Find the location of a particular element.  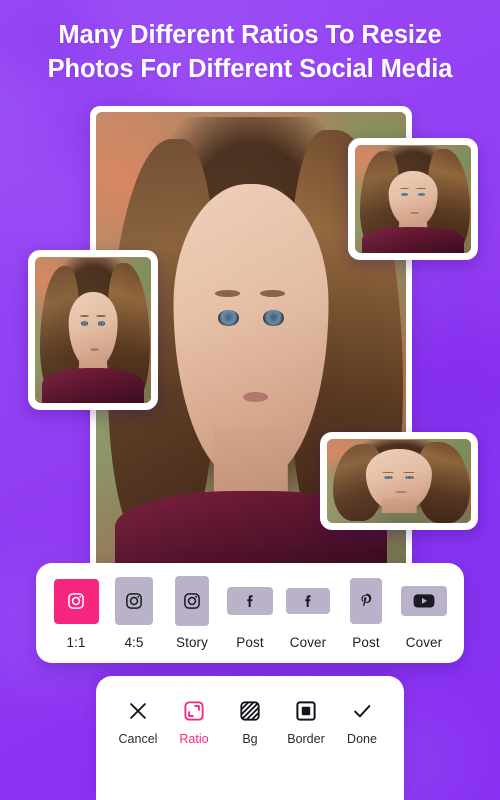

action-border-button: Border is located at coordinates (306, 722).